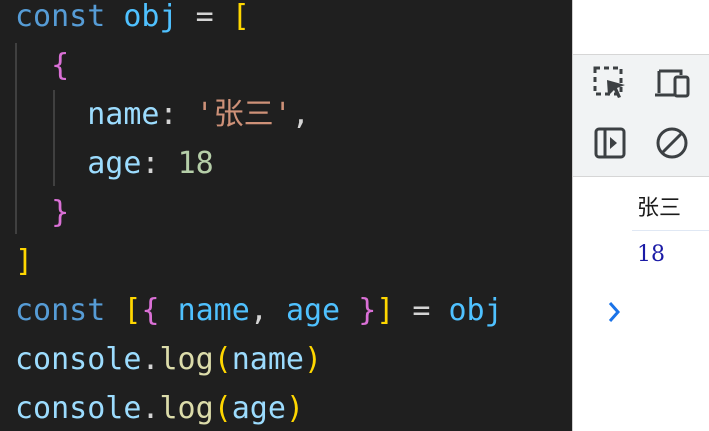 The height and width of the screenshot is (431, 709). I want to click on inspect-element-icon, so click(610, 85).